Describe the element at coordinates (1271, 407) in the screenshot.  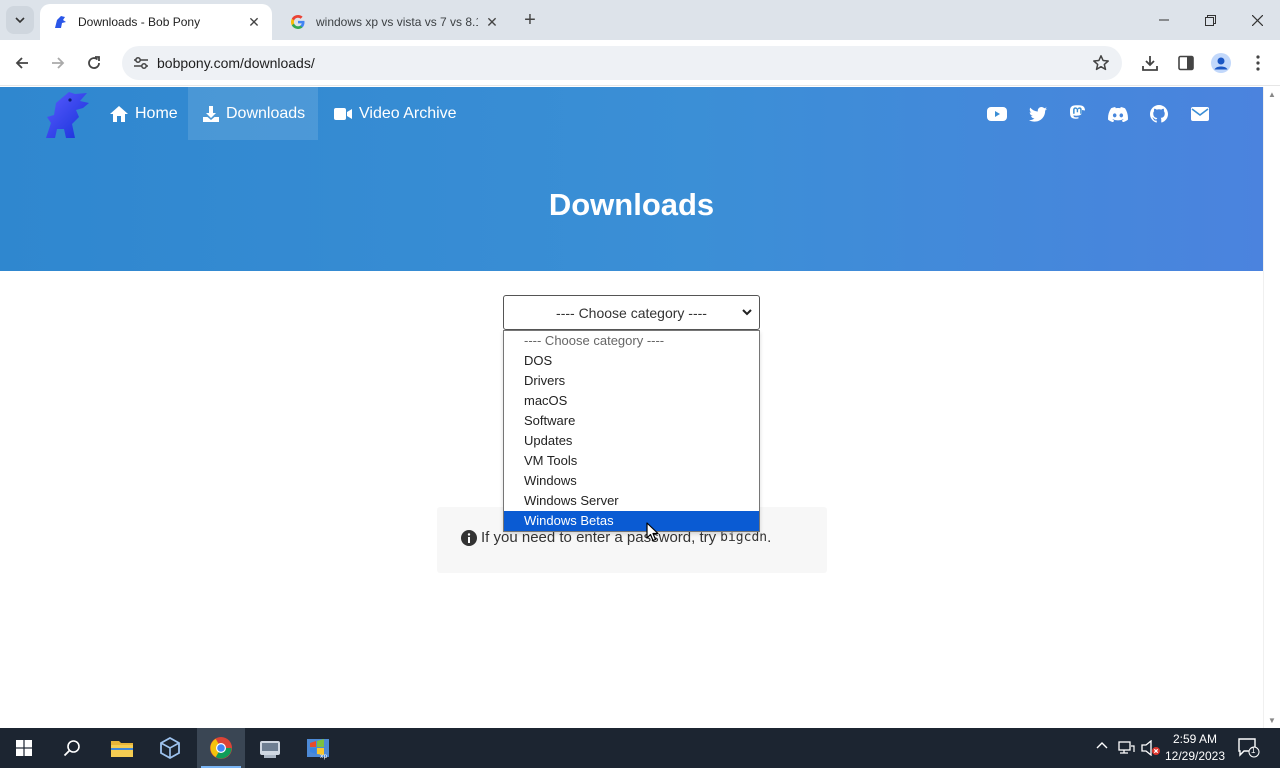
I see `page-scrollbar: ▲ ▼` at that location.